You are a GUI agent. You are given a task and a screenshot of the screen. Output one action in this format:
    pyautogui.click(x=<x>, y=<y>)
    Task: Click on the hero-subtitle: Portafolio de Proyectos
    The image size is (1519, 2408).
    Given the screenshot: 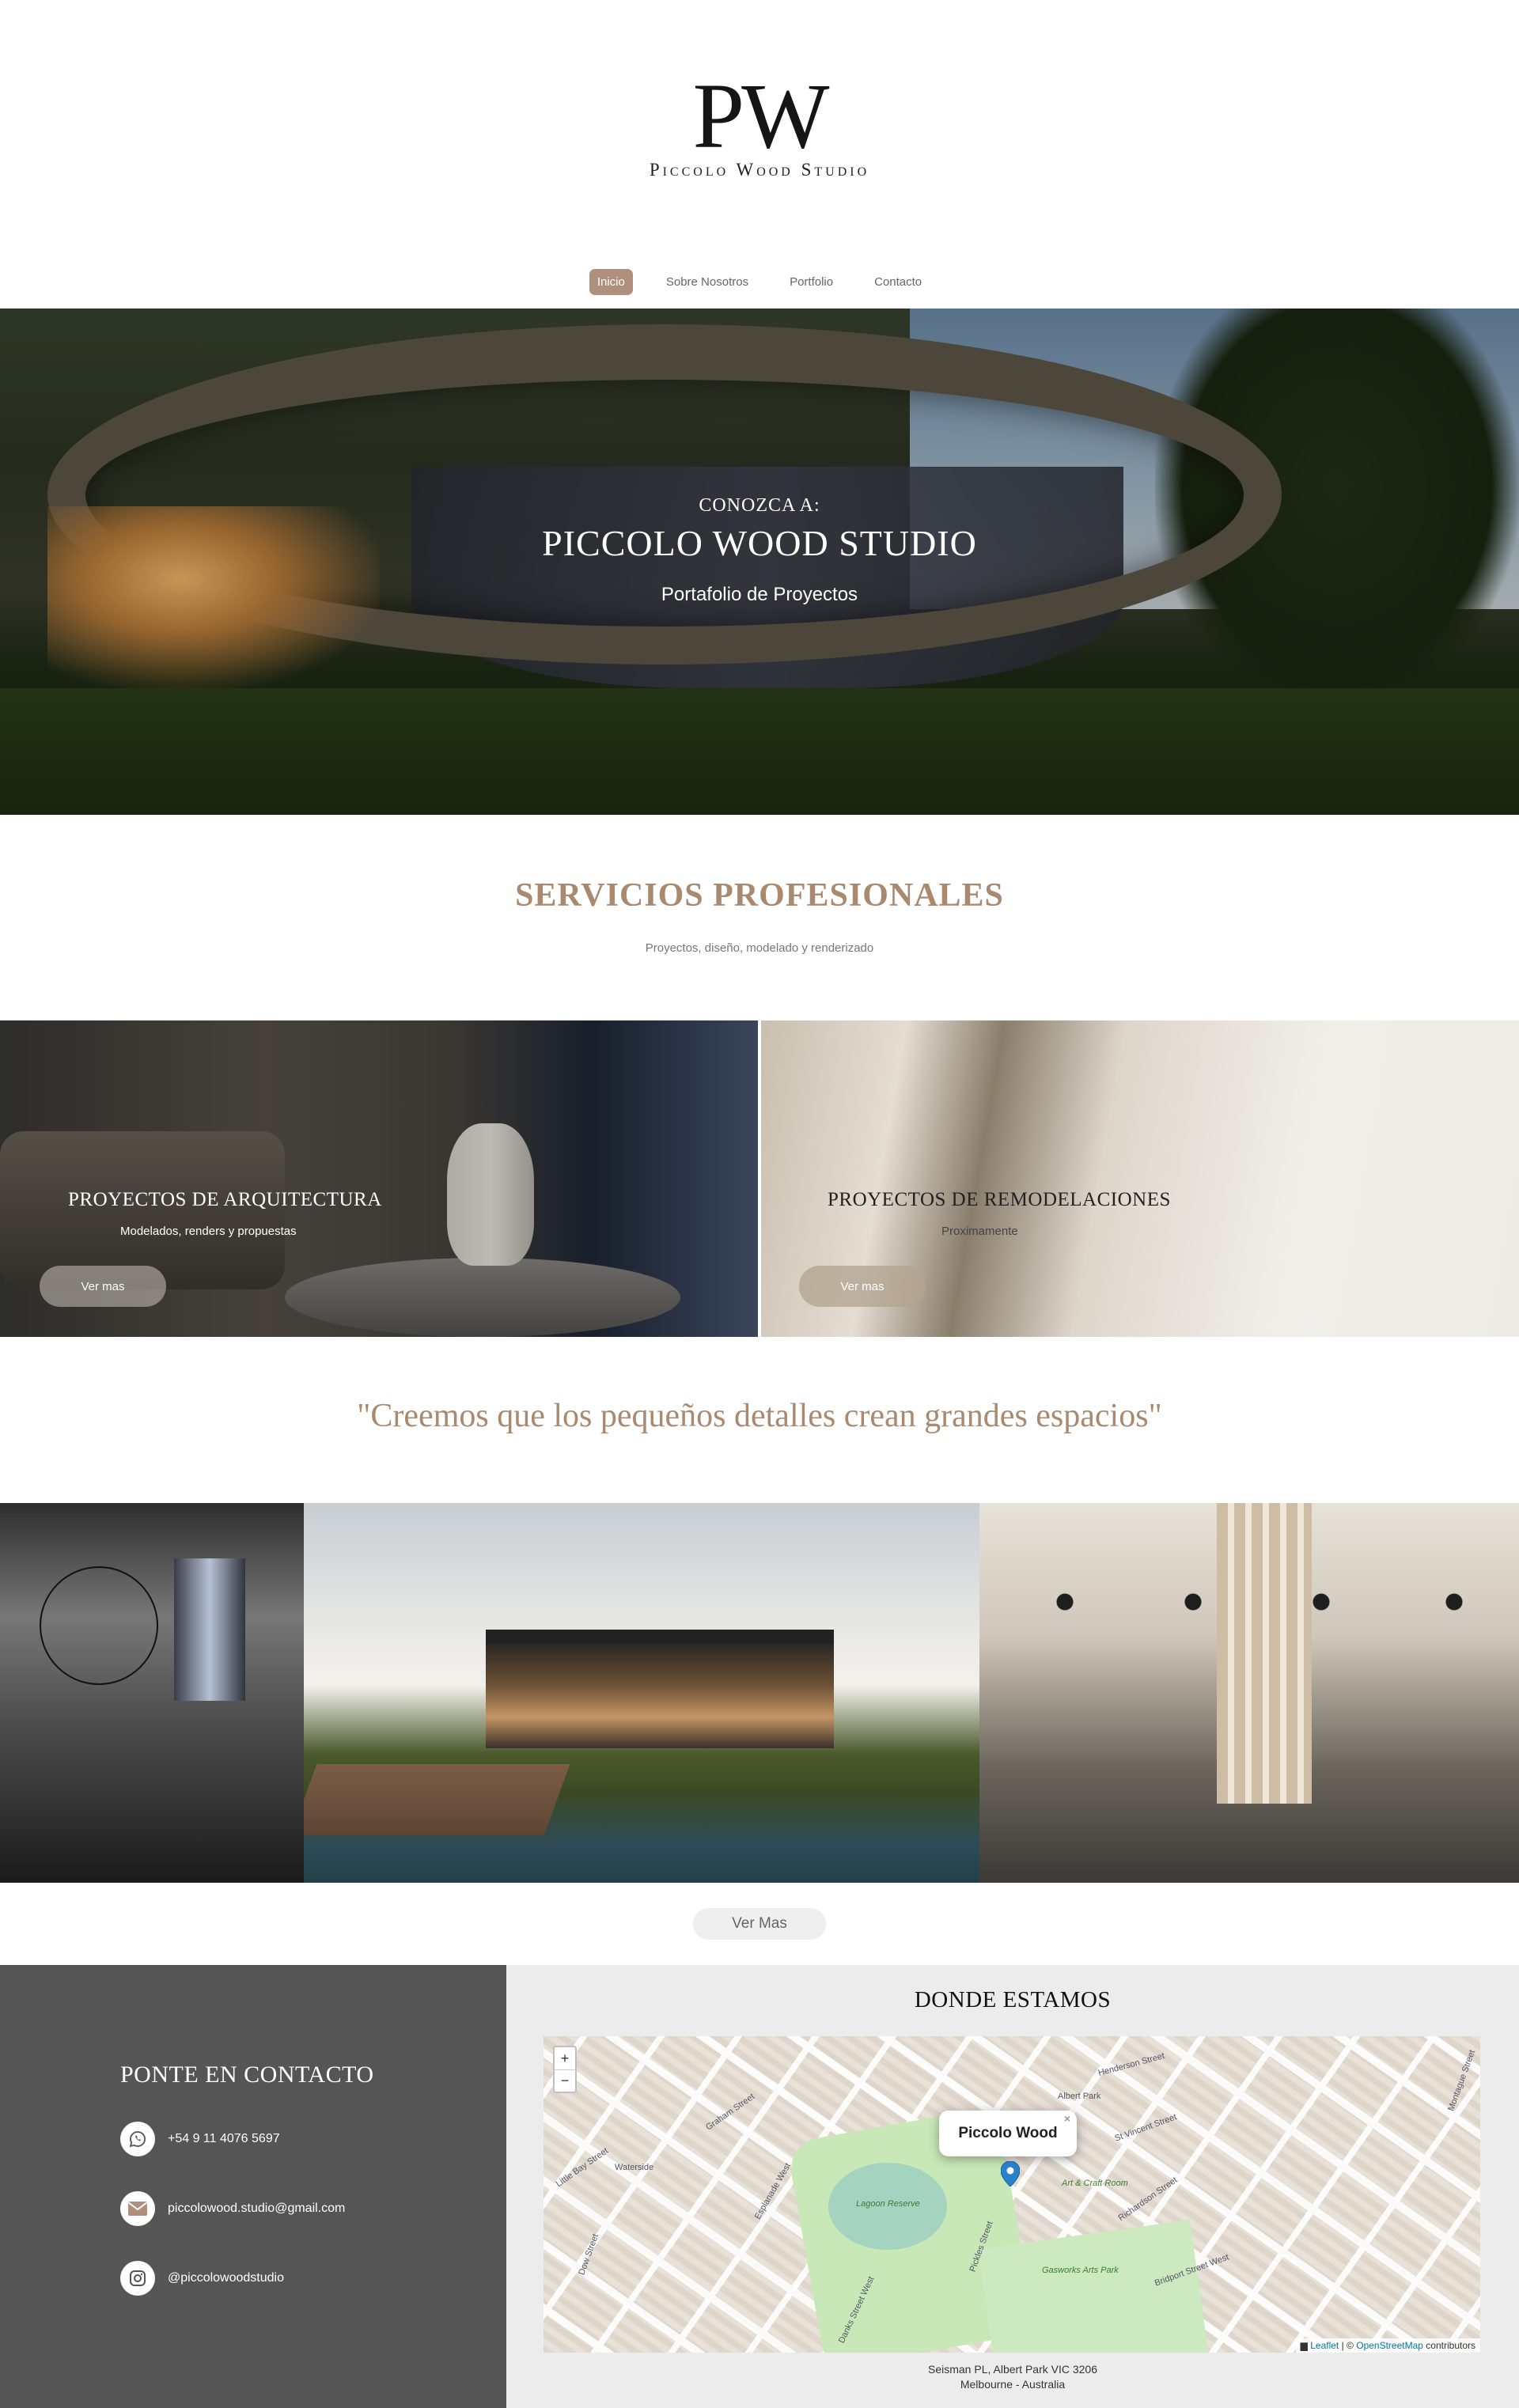 What is the action you would take?
    pyautogui.click(x=760, y=594)
    